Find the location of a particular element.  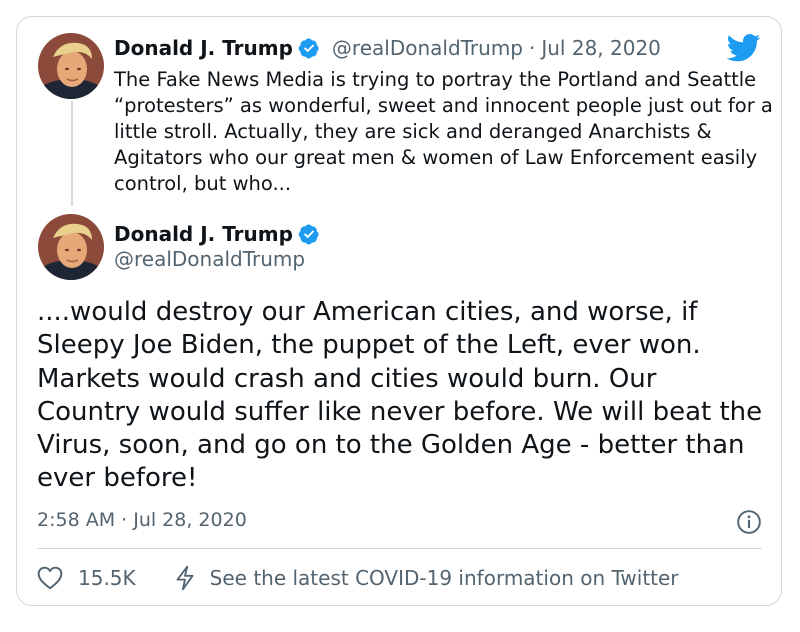

thread-connector-line is located at coordinates (72, 153).